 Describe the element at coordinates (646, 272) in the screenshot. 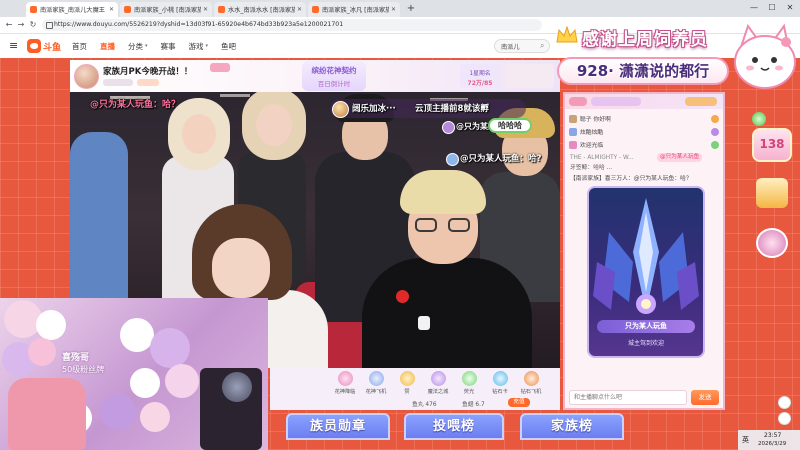

I see `vip-entrance-card: 只为某人玩鱼 城主驾到欢迎` at that location.